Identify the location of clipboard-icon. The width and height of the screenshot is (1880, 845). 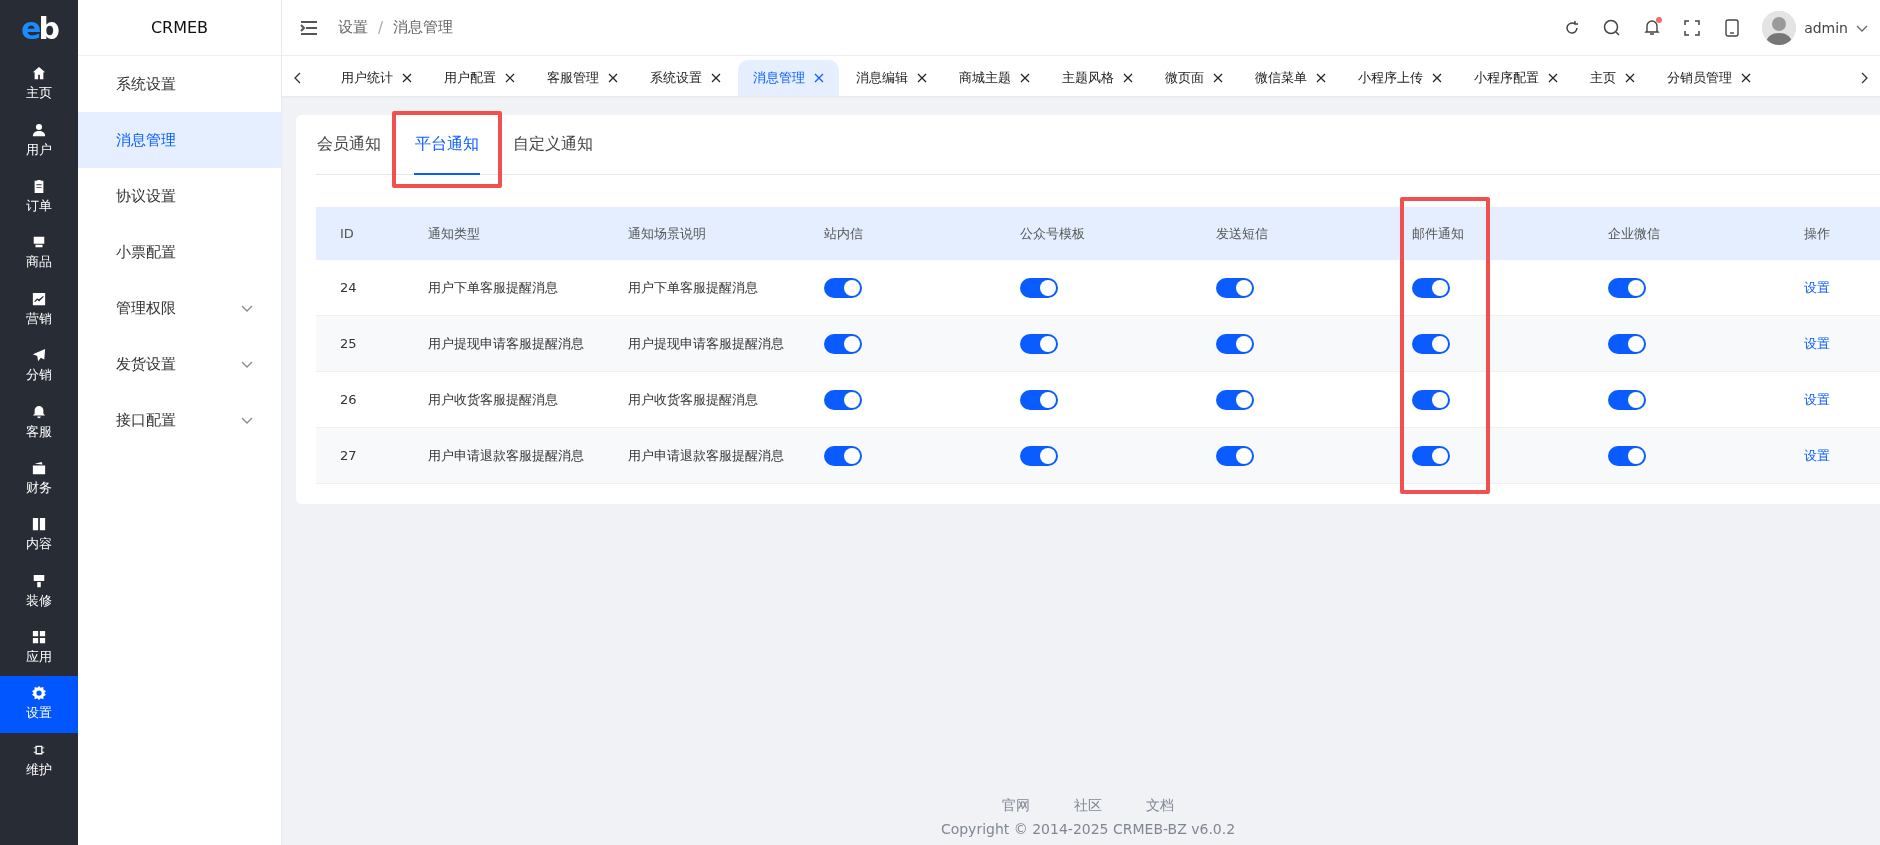
(39, 185).